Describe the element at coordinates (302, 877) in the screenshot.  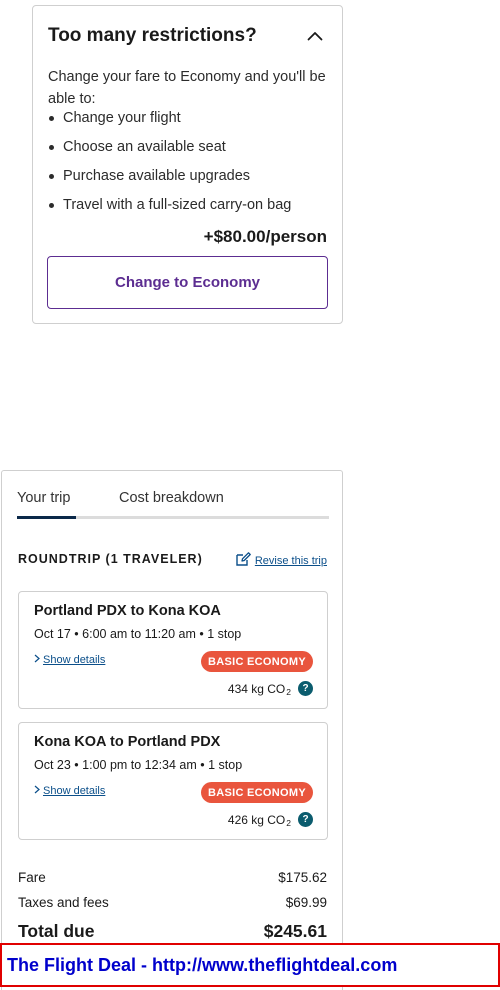
I see `fare-value: $175.62` at that location.